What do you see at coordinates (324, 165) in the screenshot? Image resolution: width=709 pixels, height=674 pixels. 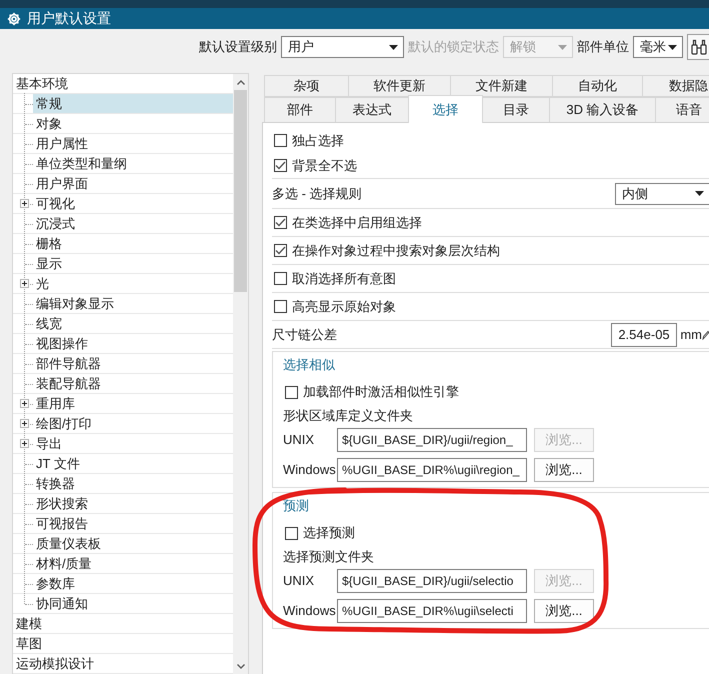 I see `checkbox-label: 背景全不选` at bounding box center [324, 165].